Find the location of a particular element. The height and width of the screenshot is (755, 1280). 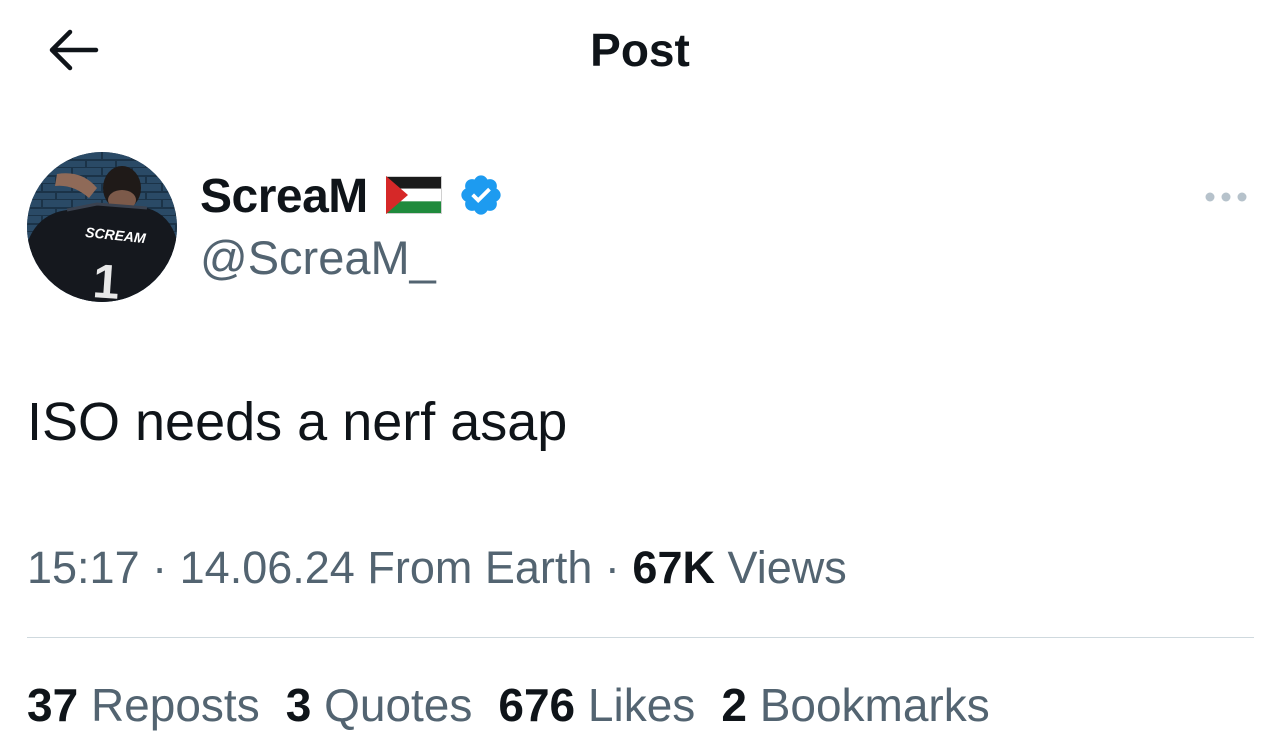

avatar: SCREAM 1 is located at coordinates (102, 227).